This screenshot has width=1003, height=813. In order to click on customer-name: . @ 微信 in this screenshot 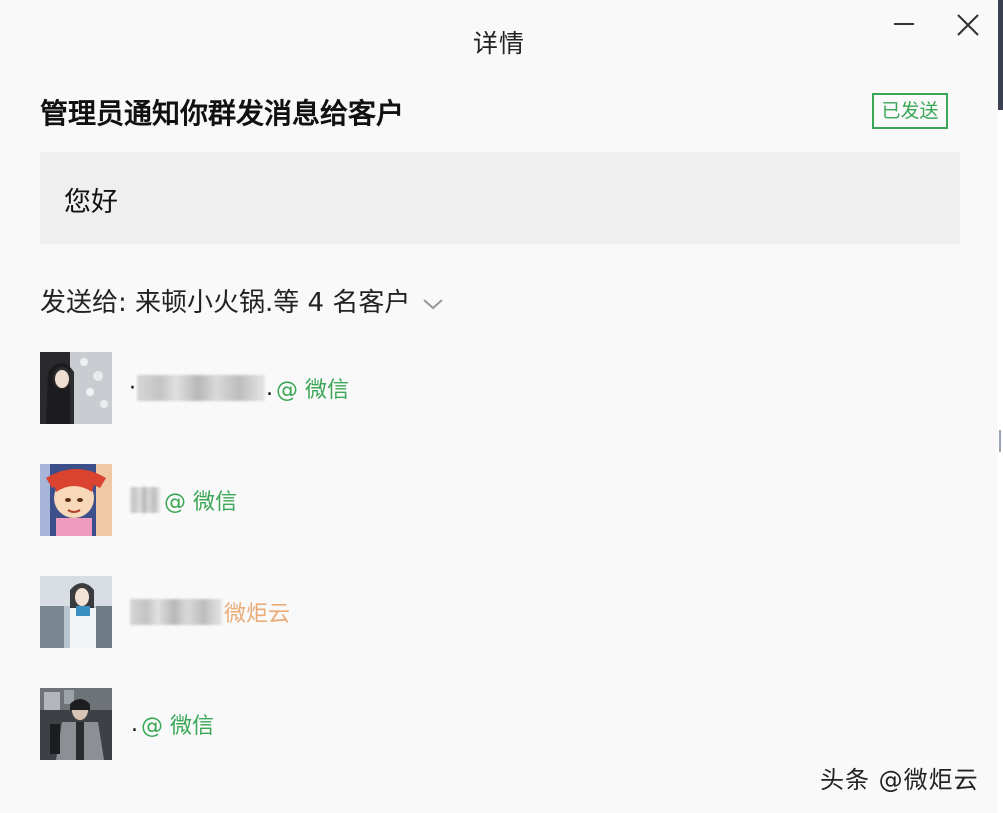, I will do `click(171, 724)`.